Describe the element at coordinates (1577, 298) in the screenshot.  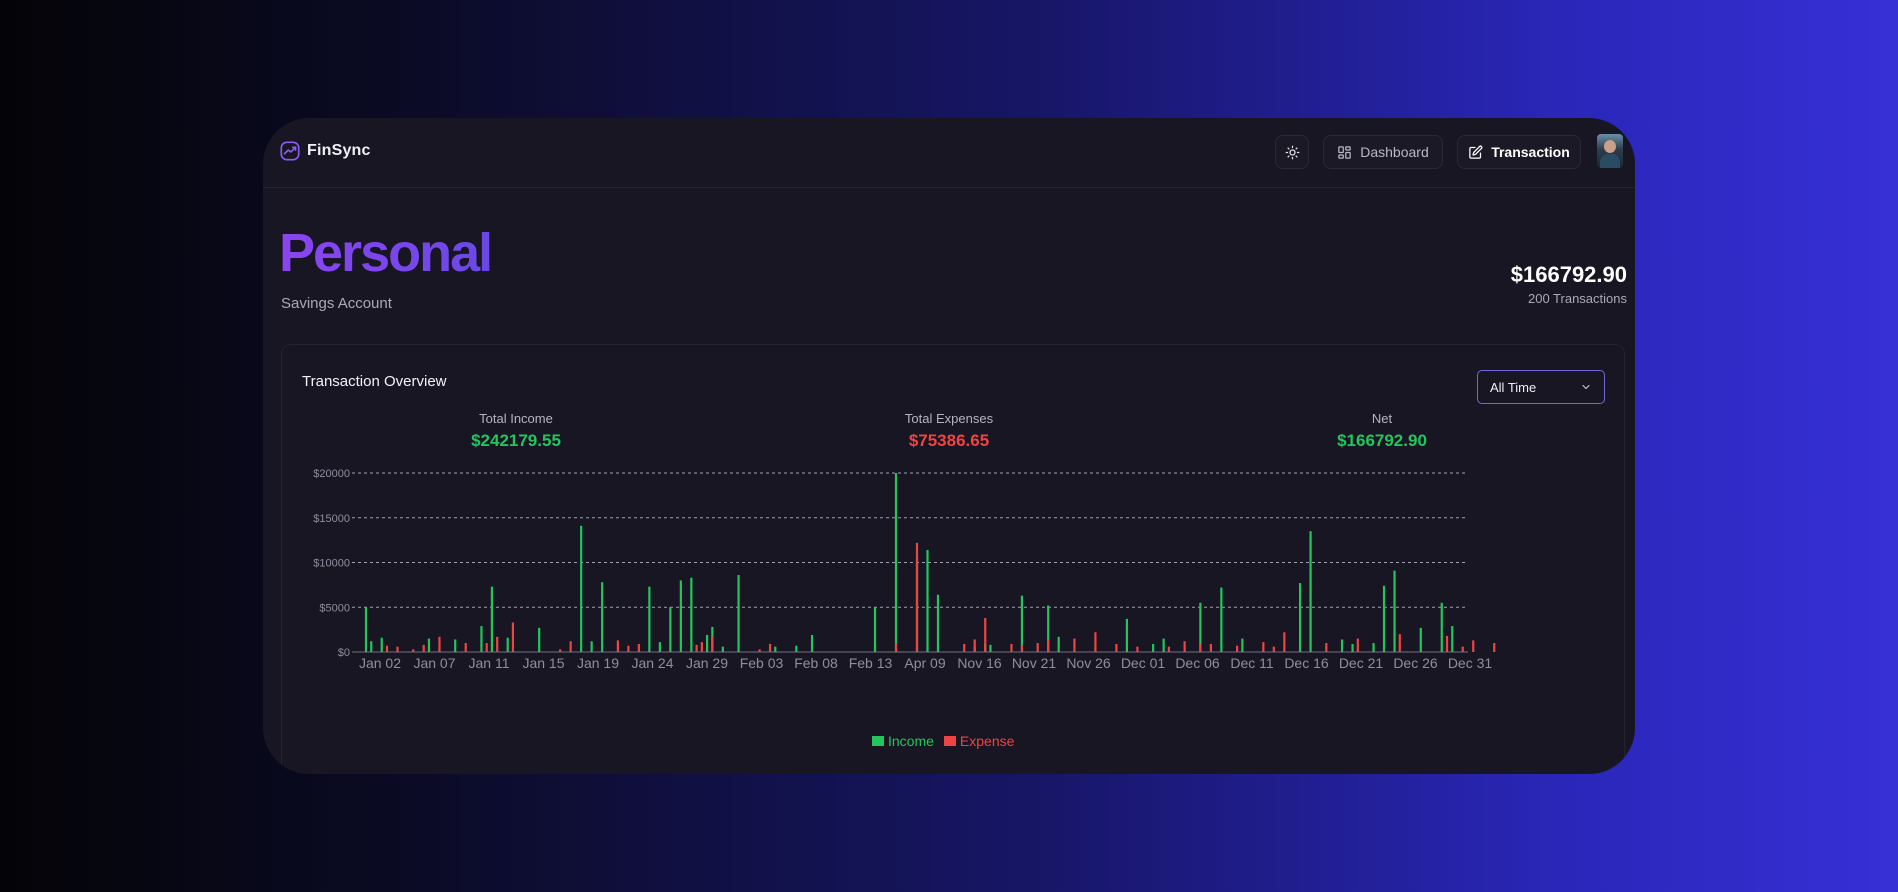
I see `transaction-count: 200 Transactions` at that location.